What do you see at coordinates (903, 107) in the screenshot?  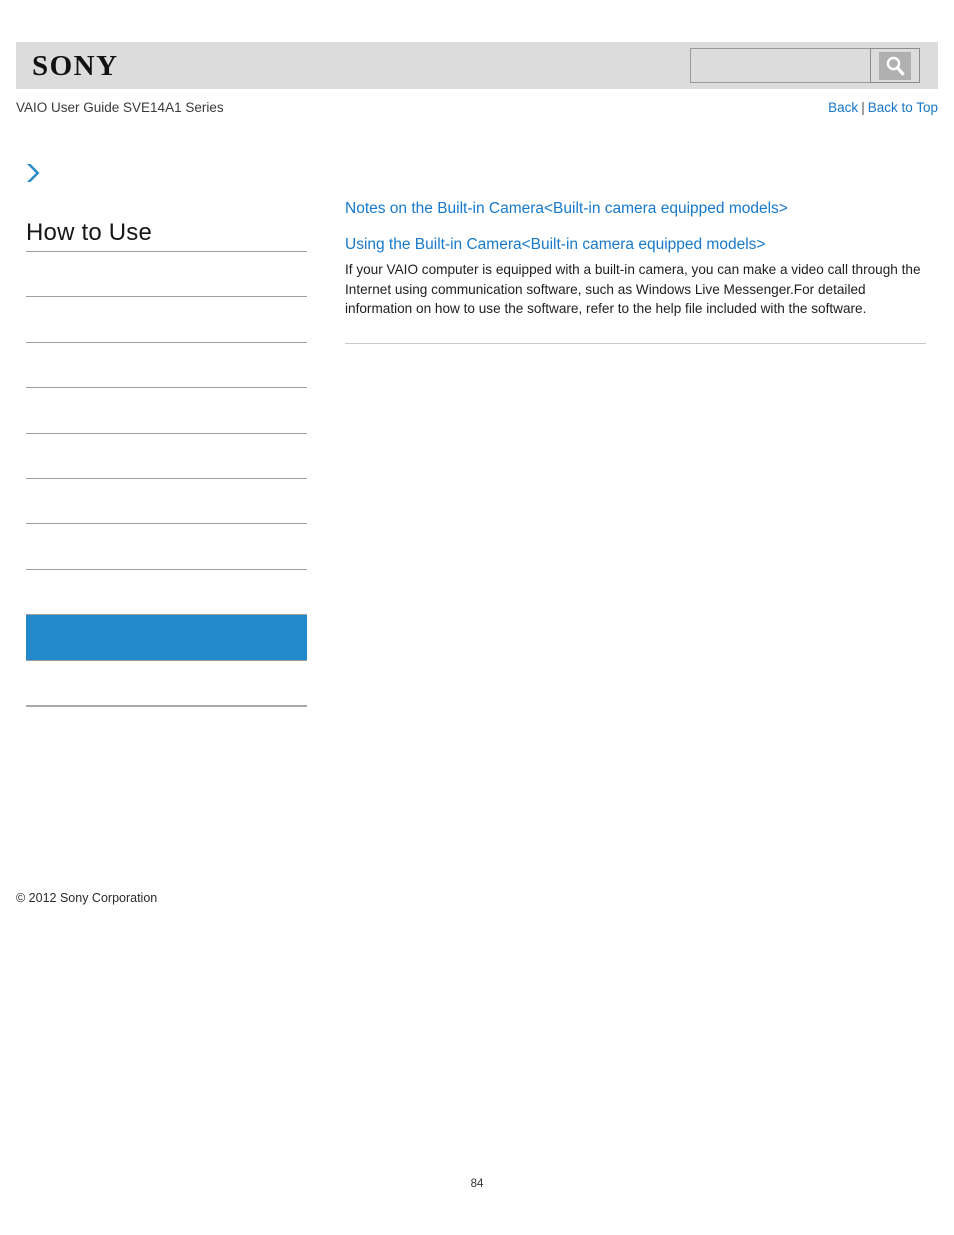 I see `back-to-top-link: Back to Top` at bounding box center [903, 107].